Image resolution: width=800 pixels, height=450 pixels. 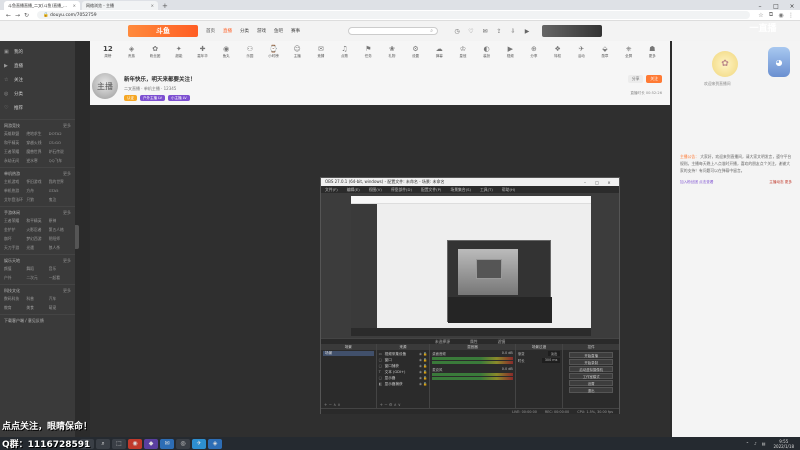 I want to click on maximize-icon: □, so click(x=776, y=6).